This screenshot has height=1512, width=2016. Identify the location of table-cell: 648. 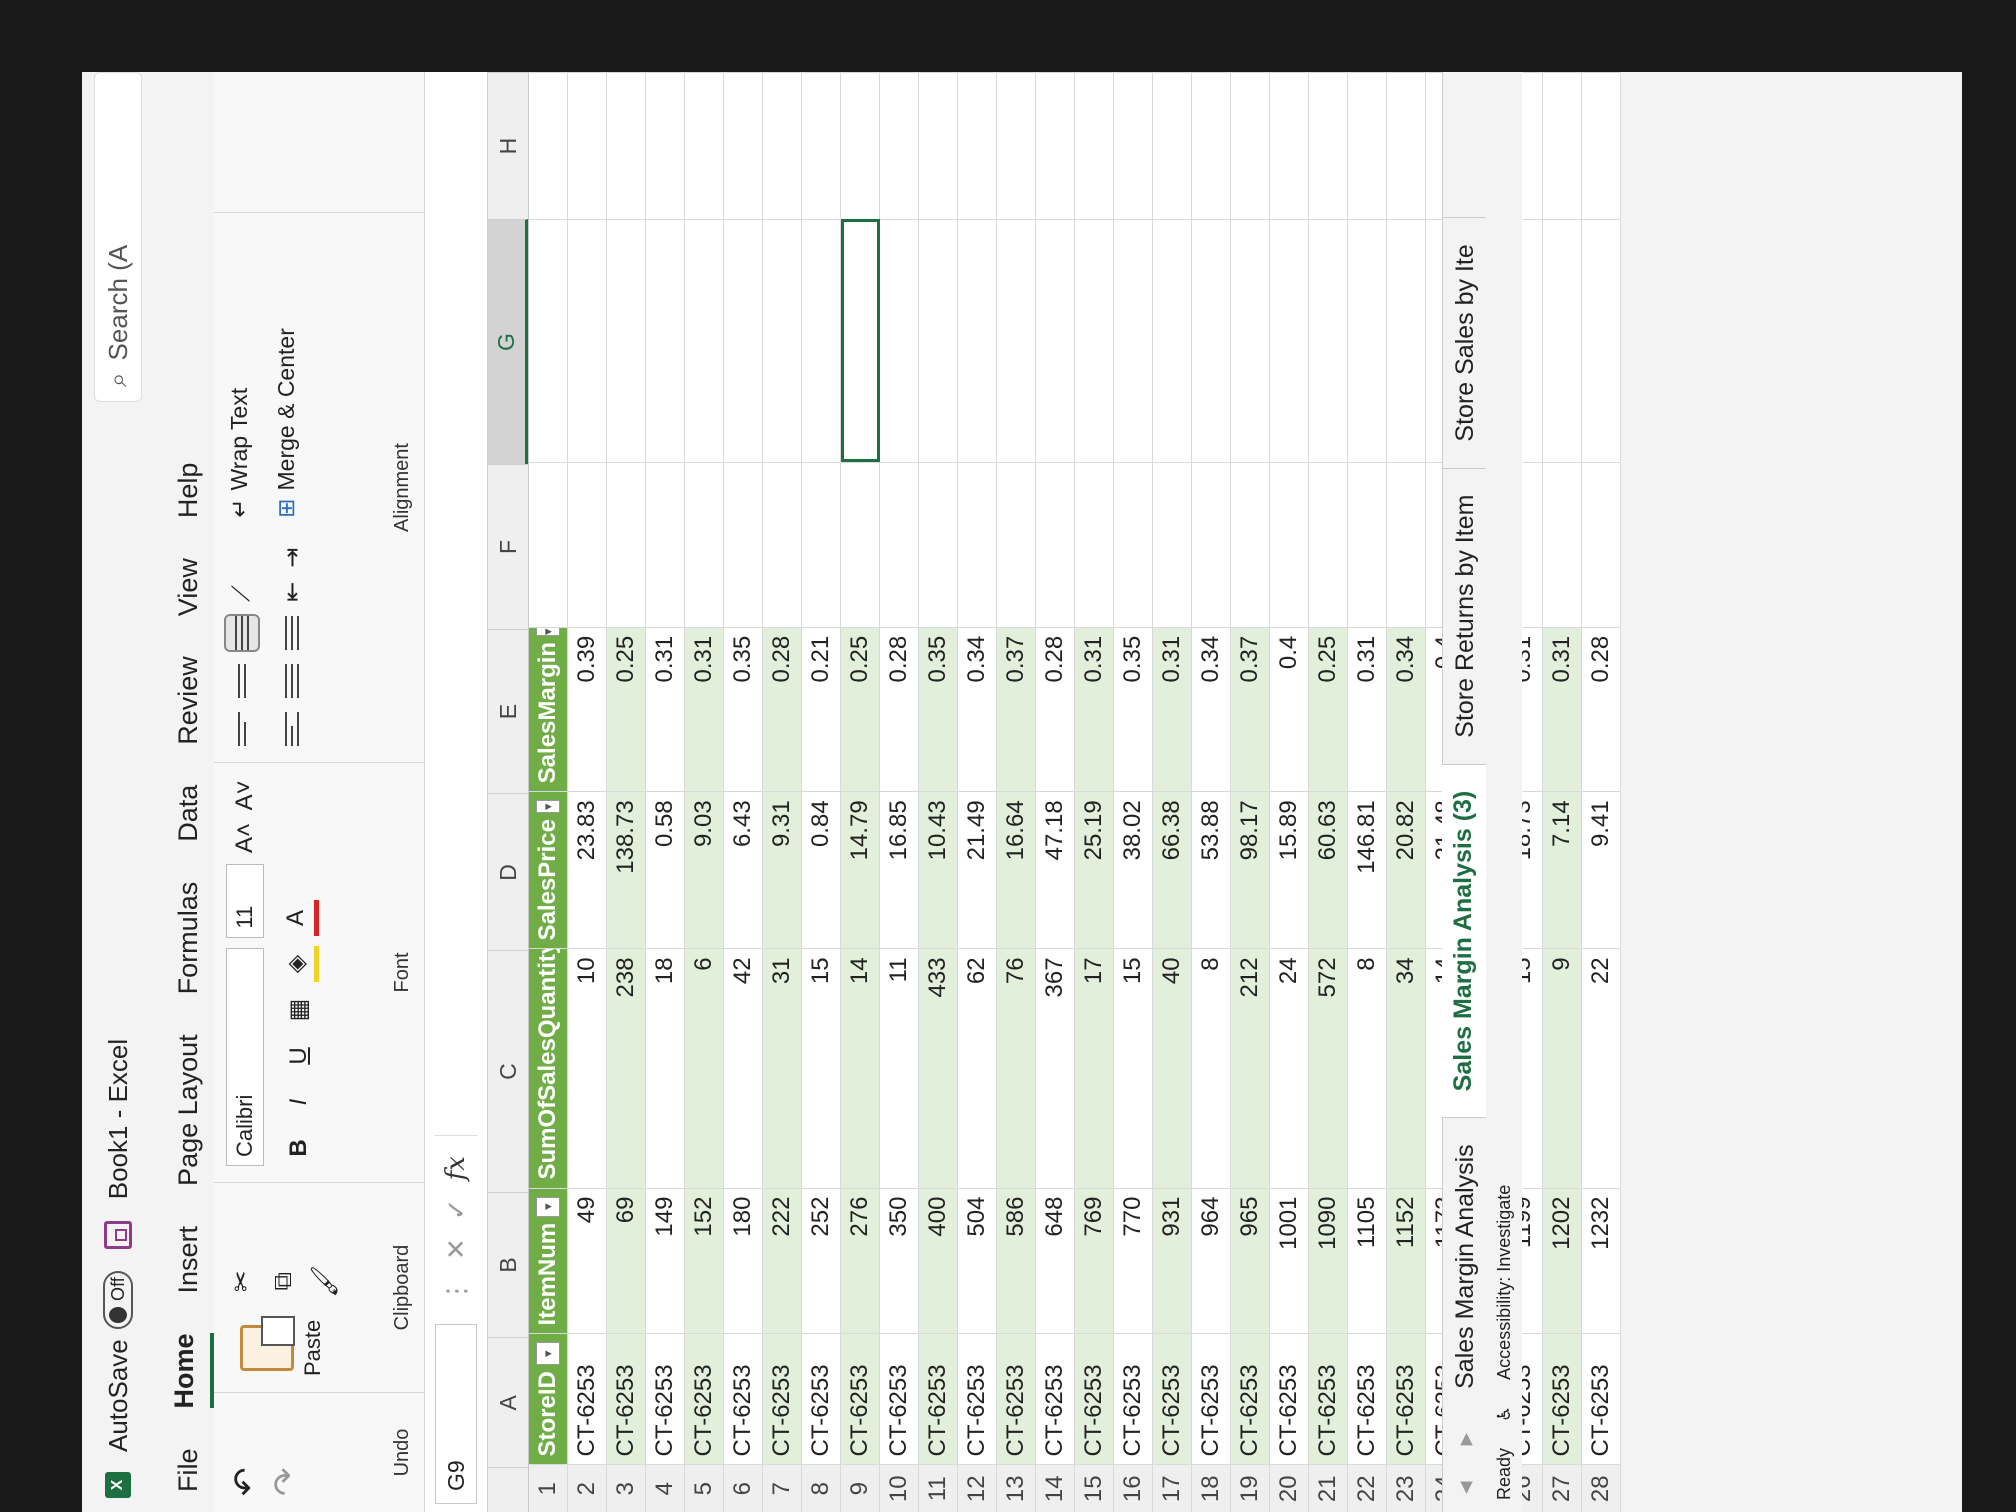
(1055, 1260).